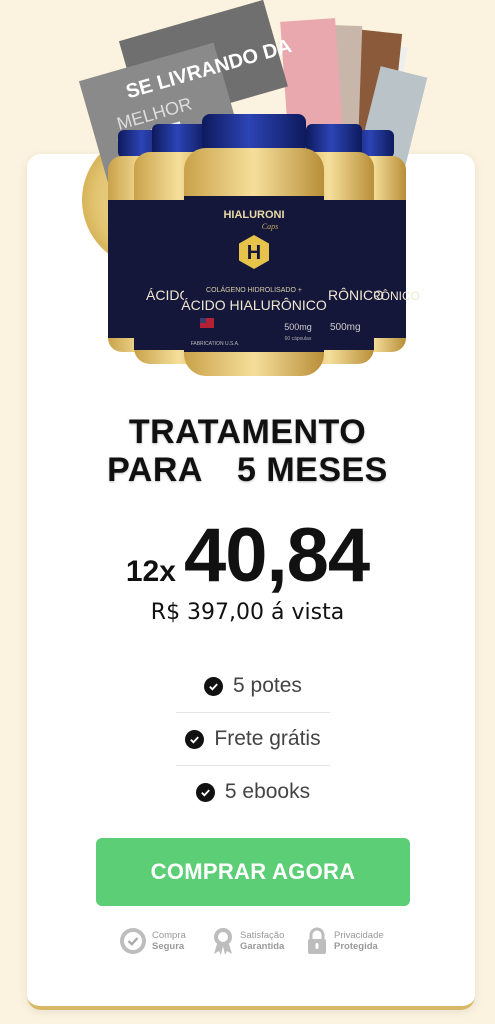  I want to click on badge-line2: Protegida, so click(356, 946).